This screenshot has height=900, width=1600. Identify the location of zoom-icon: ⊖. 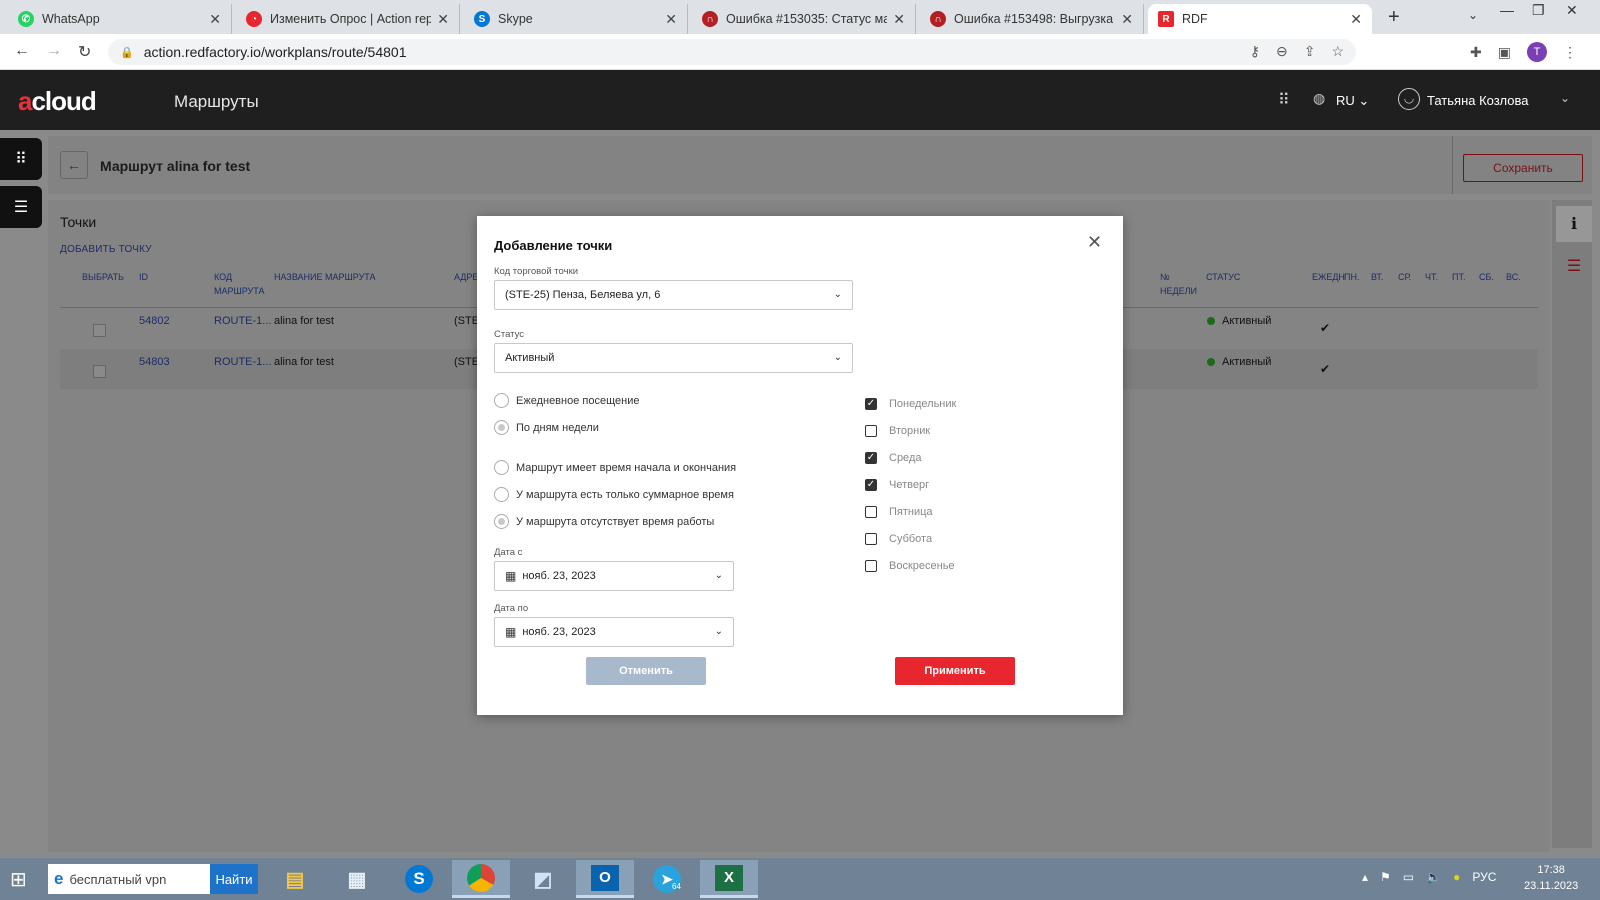
(1282, 51).